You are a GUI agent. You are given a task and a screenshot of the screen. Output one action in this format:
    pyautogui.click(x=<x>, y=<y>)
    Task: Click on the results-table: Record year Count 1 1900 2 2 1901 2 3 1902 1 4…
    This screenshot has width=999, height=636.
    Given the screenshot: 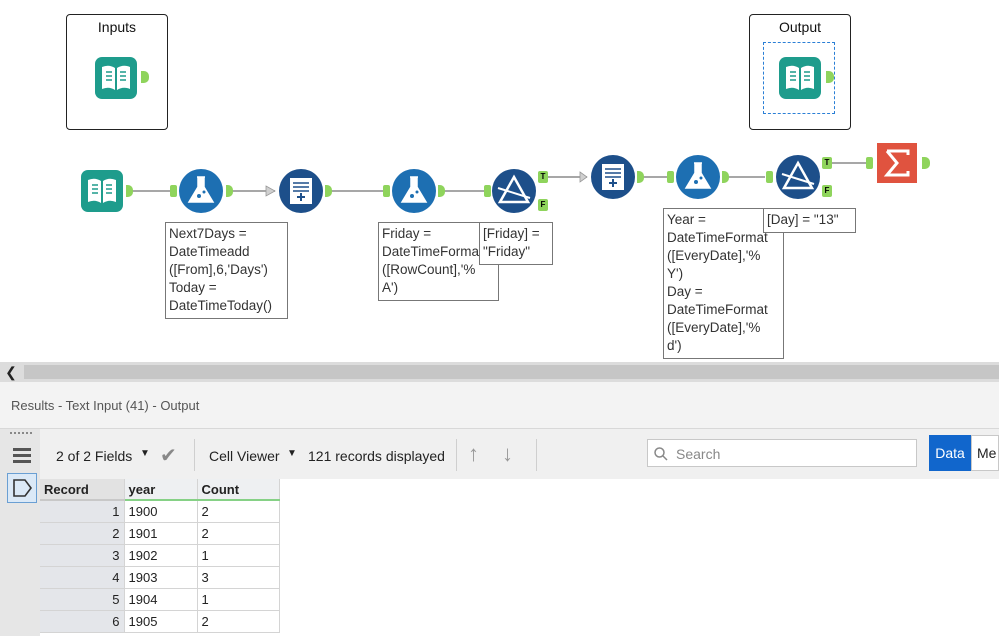 What is the action you would take?
    pyautogui.click(x=160, y=556)
    